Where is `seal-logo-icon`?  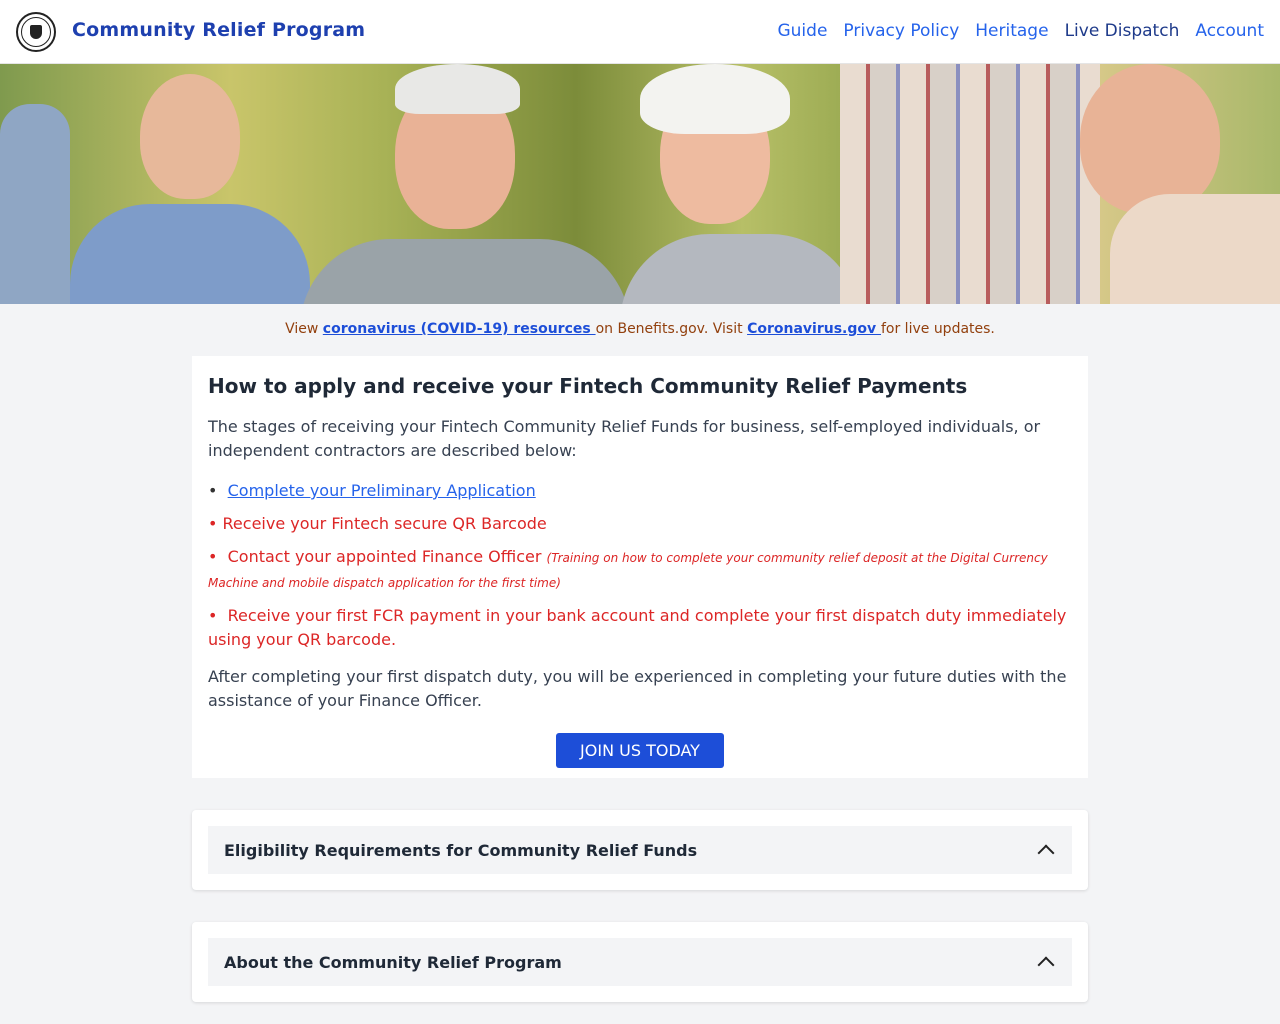 seal-logo-icon is located at coordinates (36, 32).